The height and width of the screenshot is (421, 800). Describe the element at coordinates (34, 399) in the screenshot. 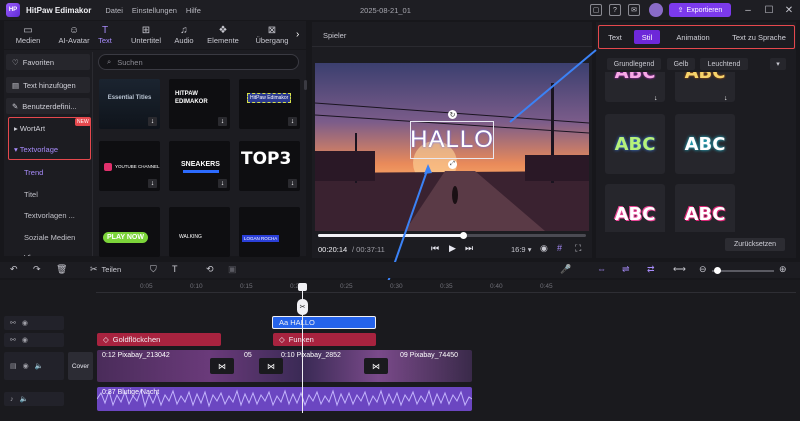

I see `track-header-audio: ♪ 🔈` at that location.